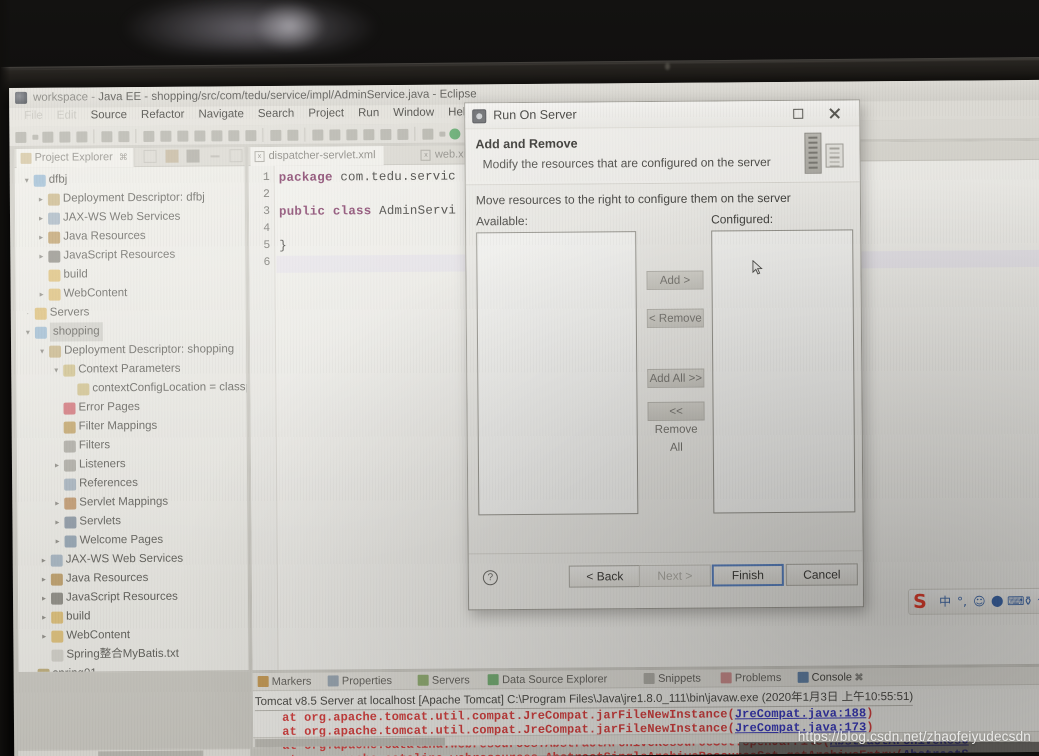 This screenshot has height=756, width=1039. Describe the element at coordinates (214, 155) in the screenshot. I see `minimize-icon` at that location.